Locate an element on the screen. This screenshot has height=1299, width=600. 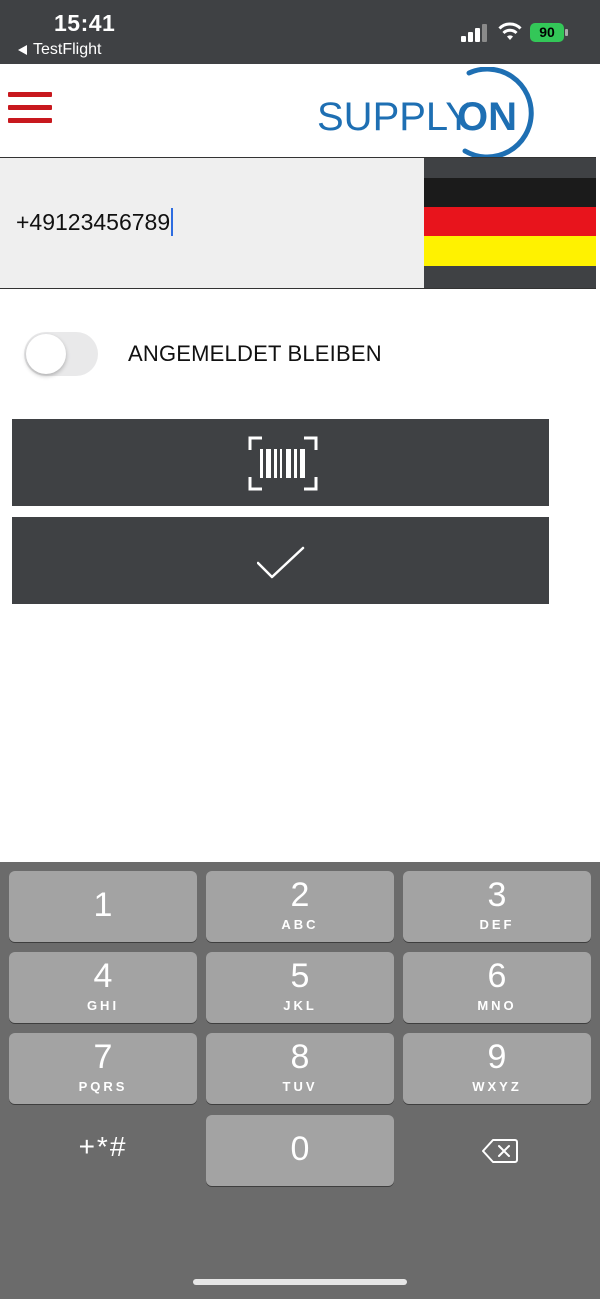
key-digit: 1 is located at coordinates (103, 905).